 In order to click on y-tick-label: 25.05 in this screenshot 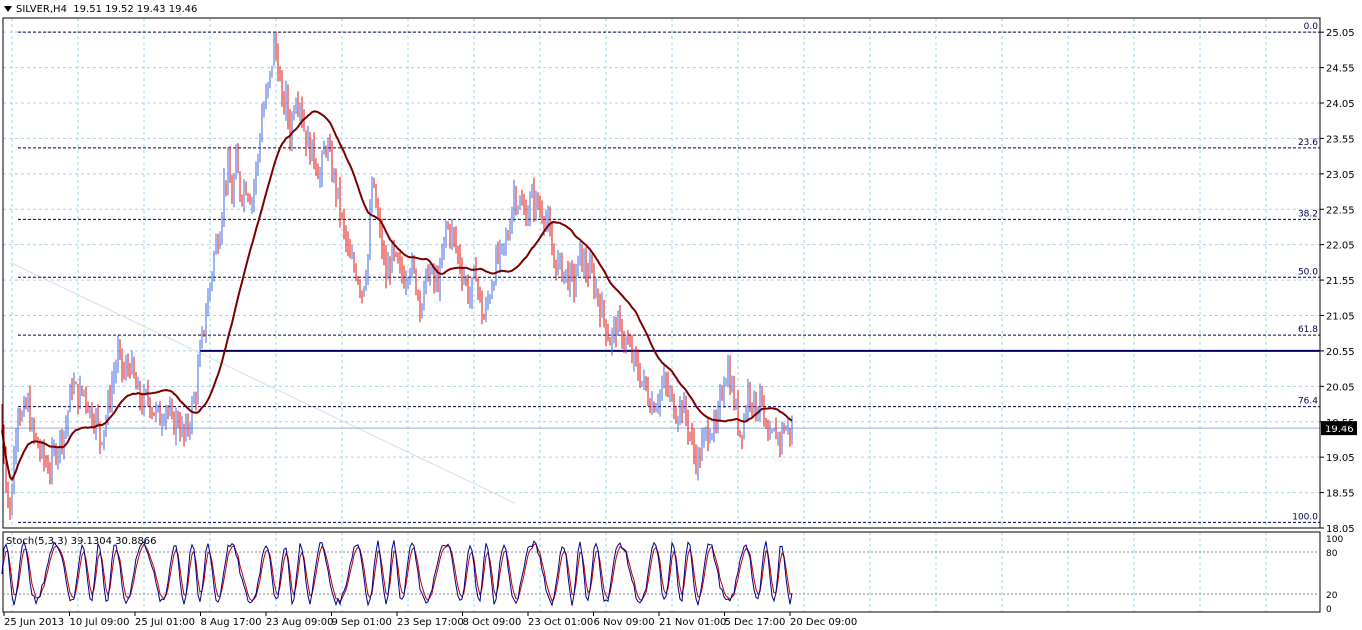, I will do `click(1340, 33)`.